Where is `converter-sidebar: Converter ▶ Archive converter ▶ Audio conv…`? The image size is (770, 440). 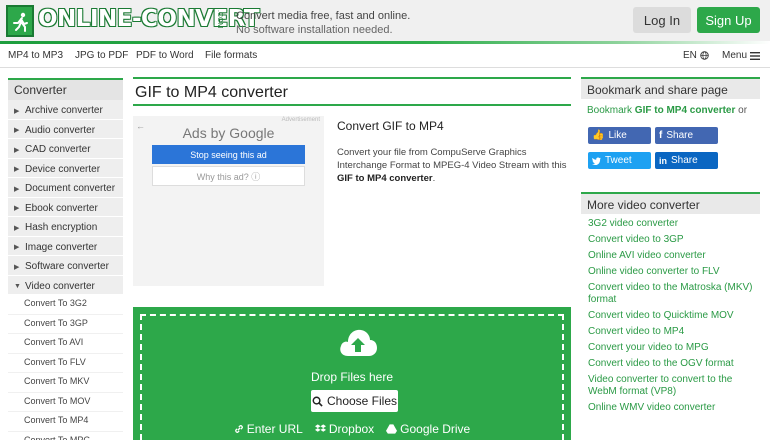
converter-sidebar: Converter ▶ Archive converter ▶ Audio conv… is located at coordinates (65, 259).